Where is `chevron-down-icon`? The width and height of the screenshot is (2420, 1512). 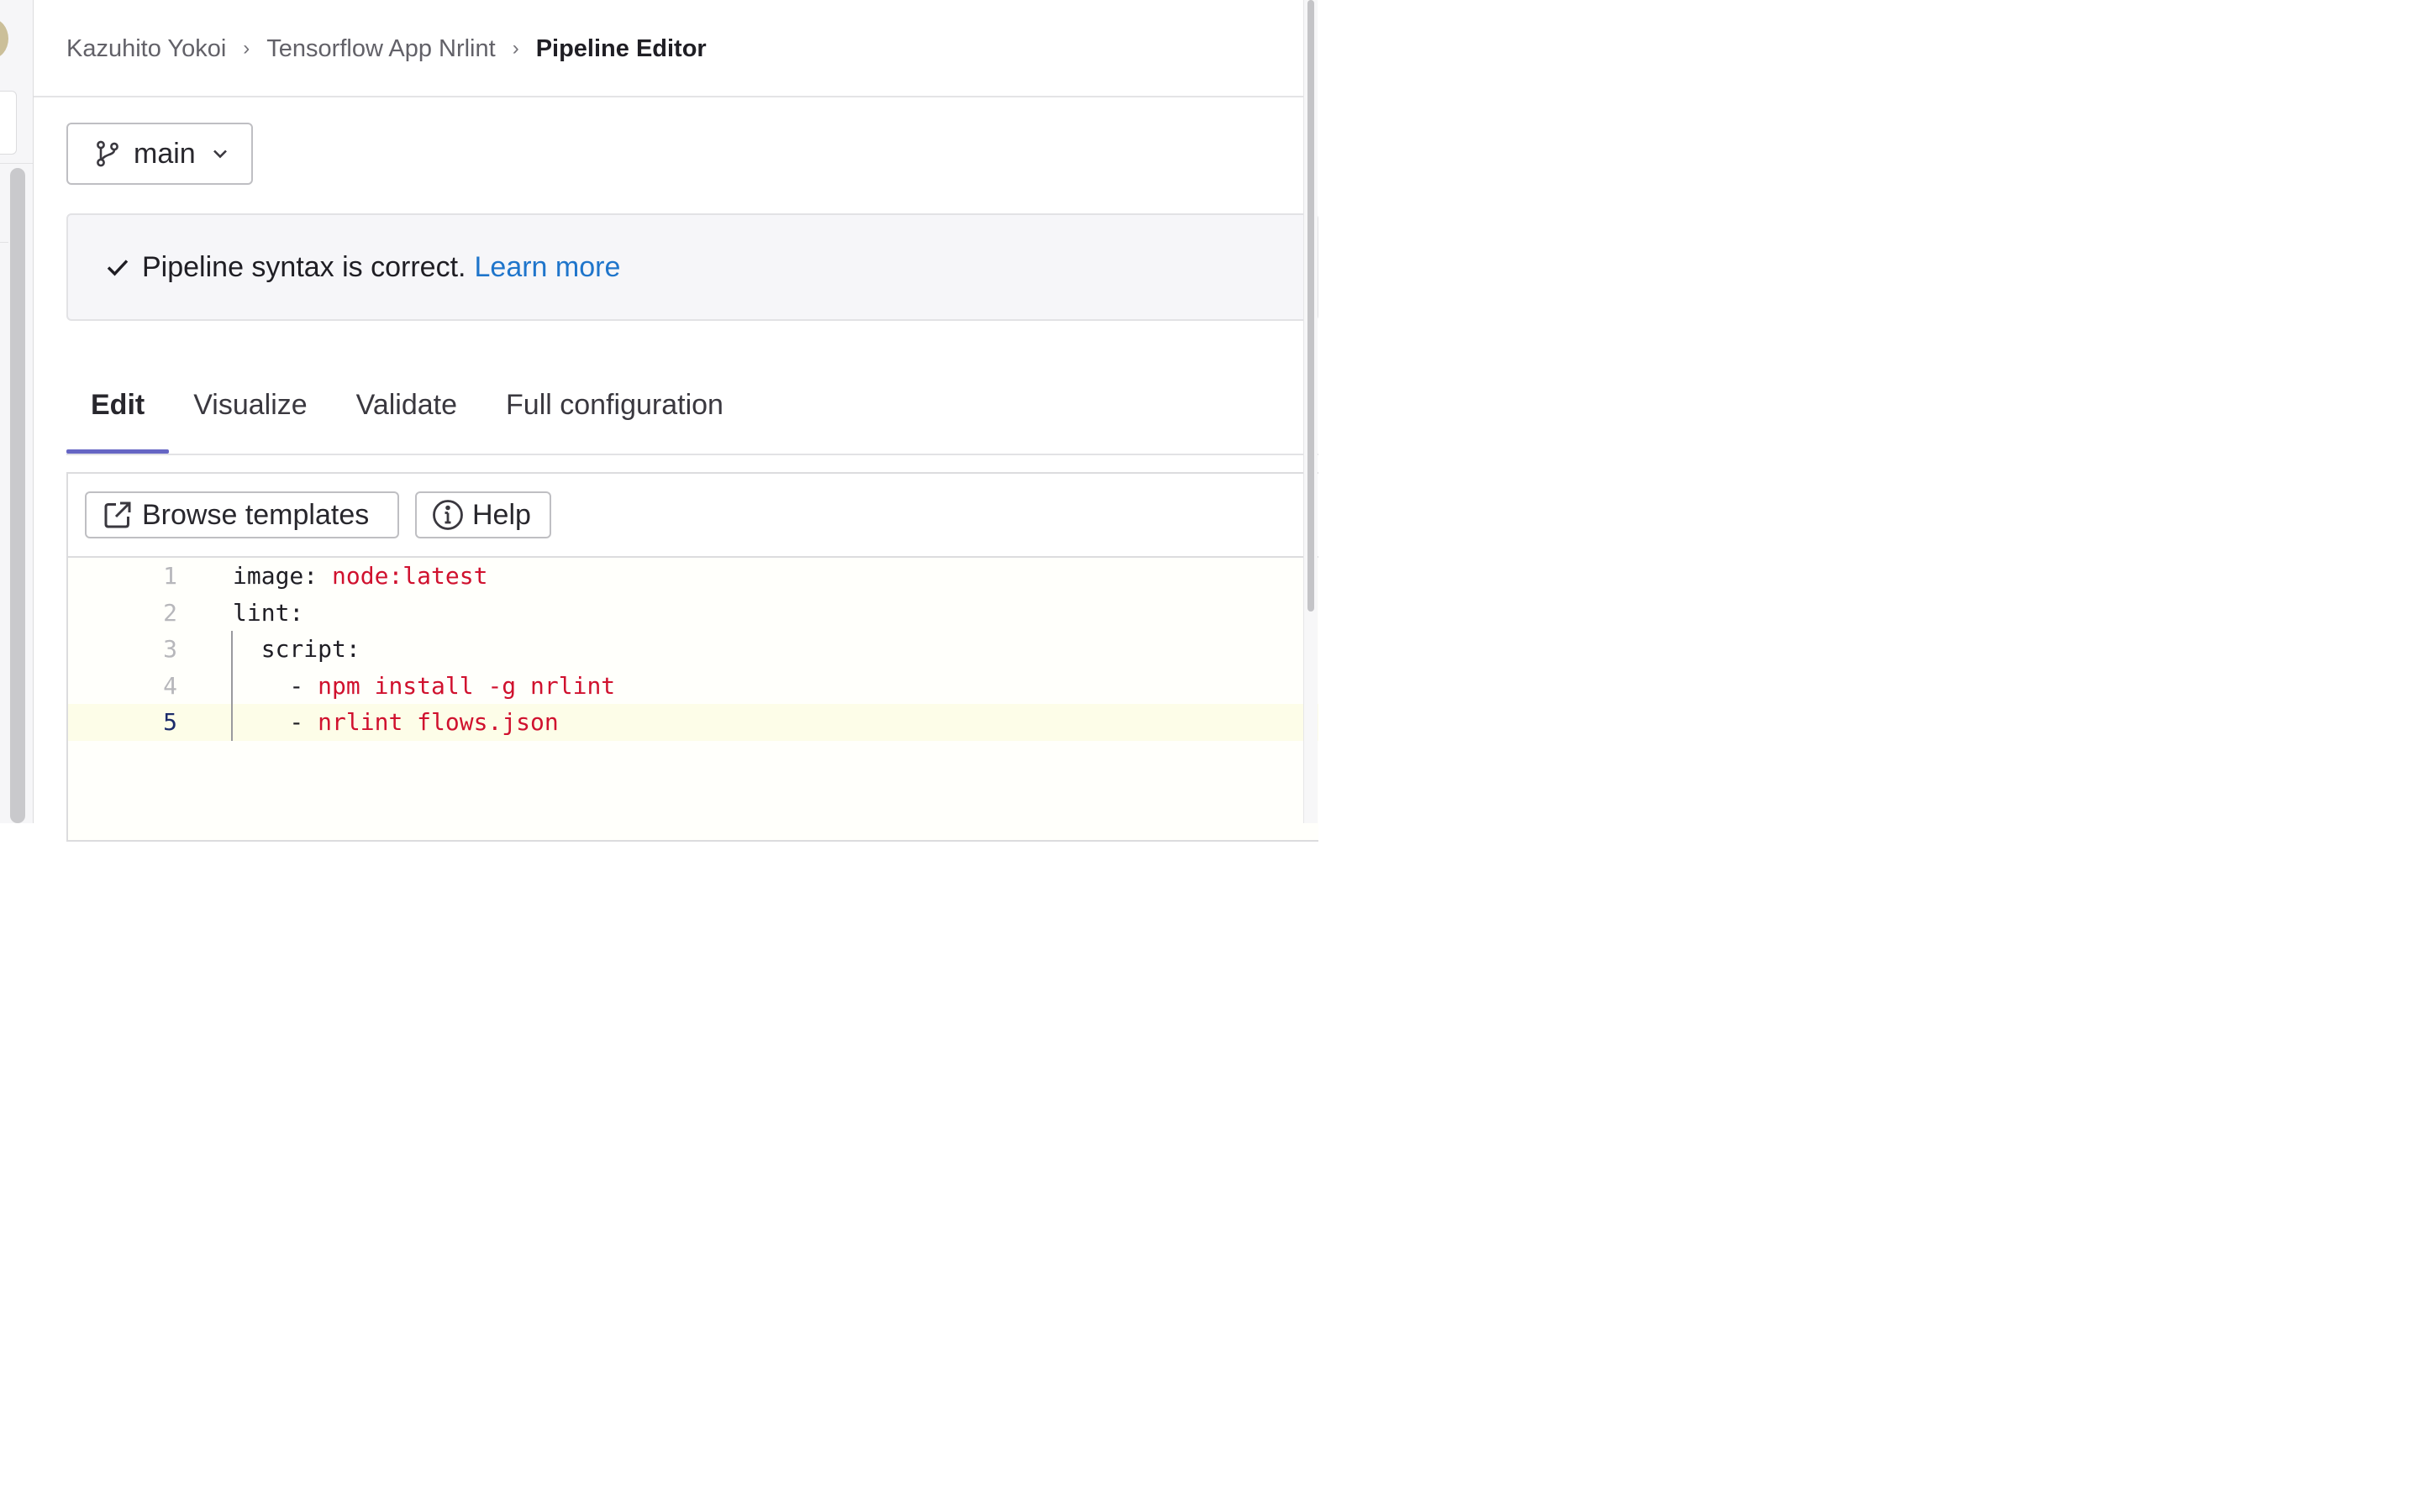
chevron-down-icon is located at coordinates (220, 154).